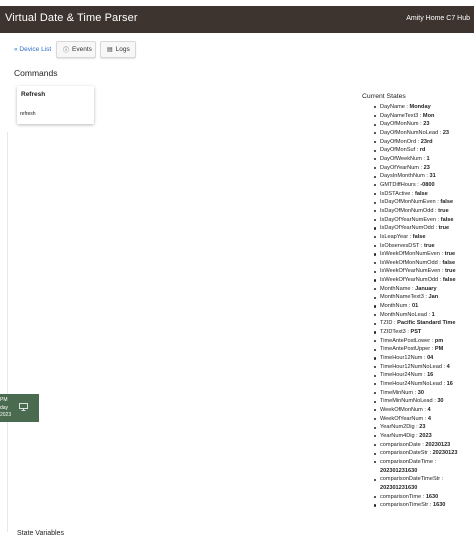 The height and width of the screenshot is (539, 474). What do you see at coordinates (399, 167) in the screenshot?
I see `state-name: DayOfYearNum` at bounding box center [399, 167].